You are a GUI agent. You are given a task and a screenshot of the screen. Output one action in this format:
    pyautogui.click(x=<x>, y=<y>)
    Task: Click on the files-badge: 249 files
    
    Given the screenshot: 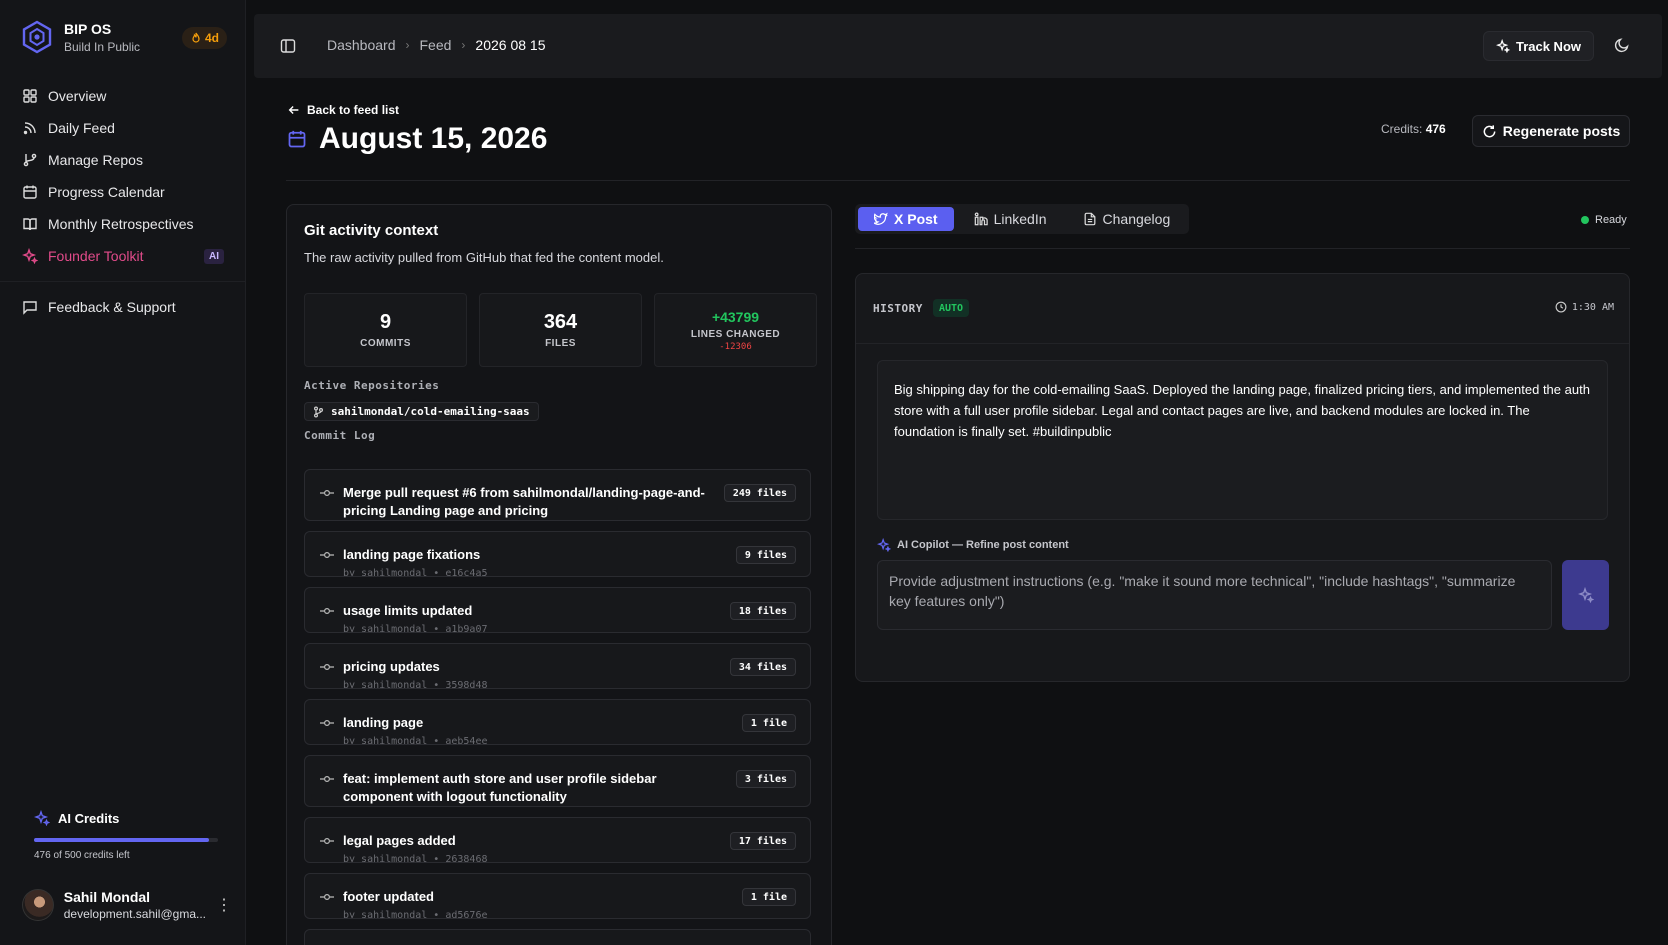 What is the action you would take?
    pyautogui.click(x=759, y=493)
    